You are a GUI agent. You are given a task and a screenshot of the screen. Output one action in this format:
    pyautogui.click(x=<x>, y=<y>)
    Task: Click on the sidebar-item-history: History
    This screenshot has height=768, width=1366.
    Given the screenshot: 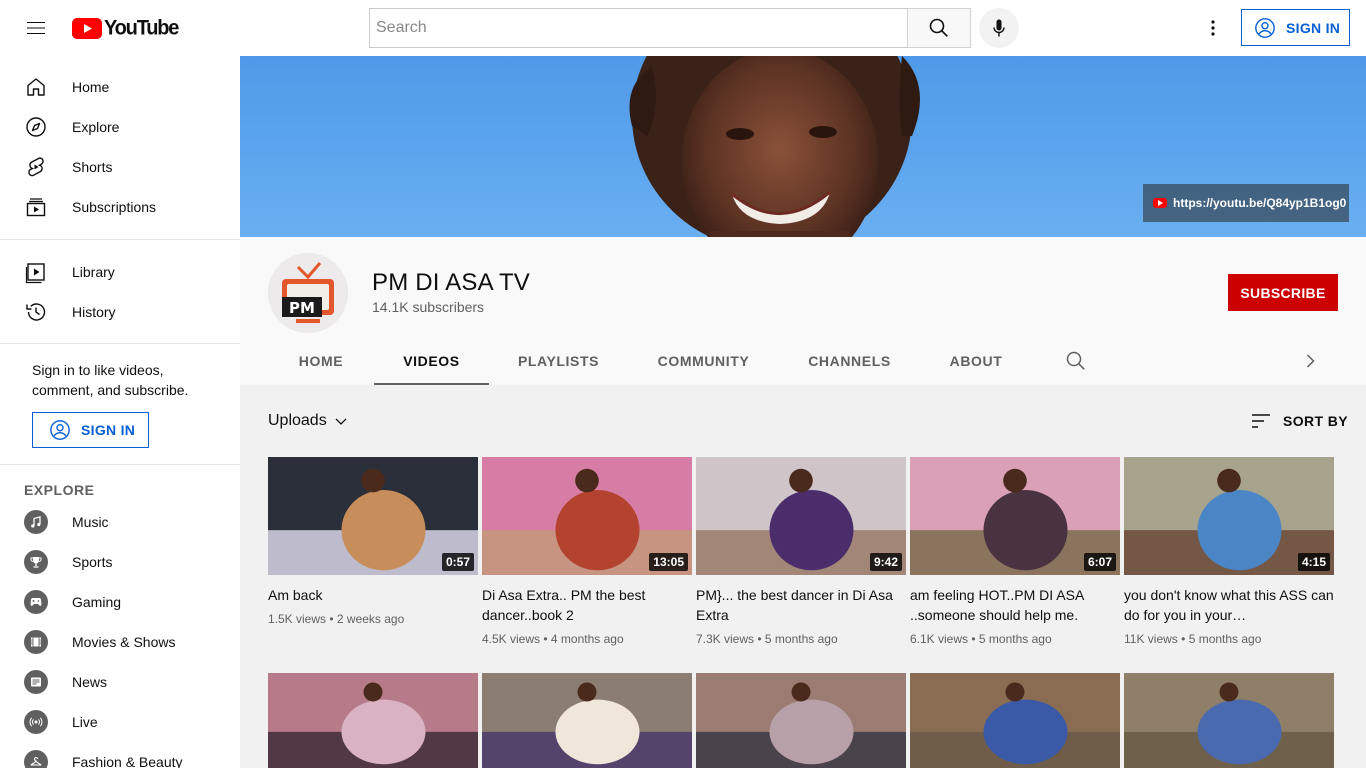 What is the action you would take?
    pyautogui.click(x=120, y=312)
    